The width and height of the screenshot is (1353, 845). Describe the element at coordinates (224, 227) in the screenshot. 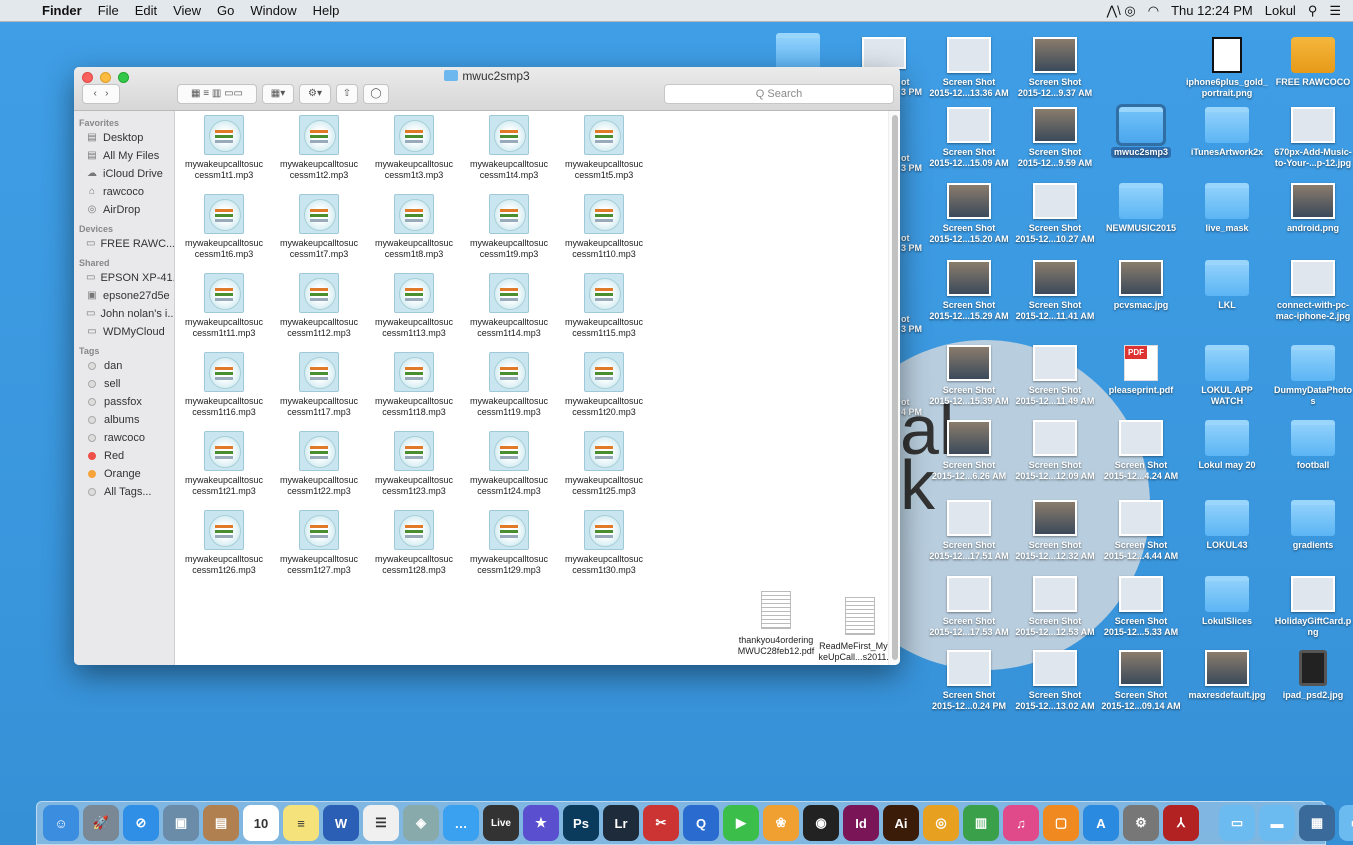

I see `mp3-file: mywakeupcalltosuc cessm1t6.mp3` at that location.